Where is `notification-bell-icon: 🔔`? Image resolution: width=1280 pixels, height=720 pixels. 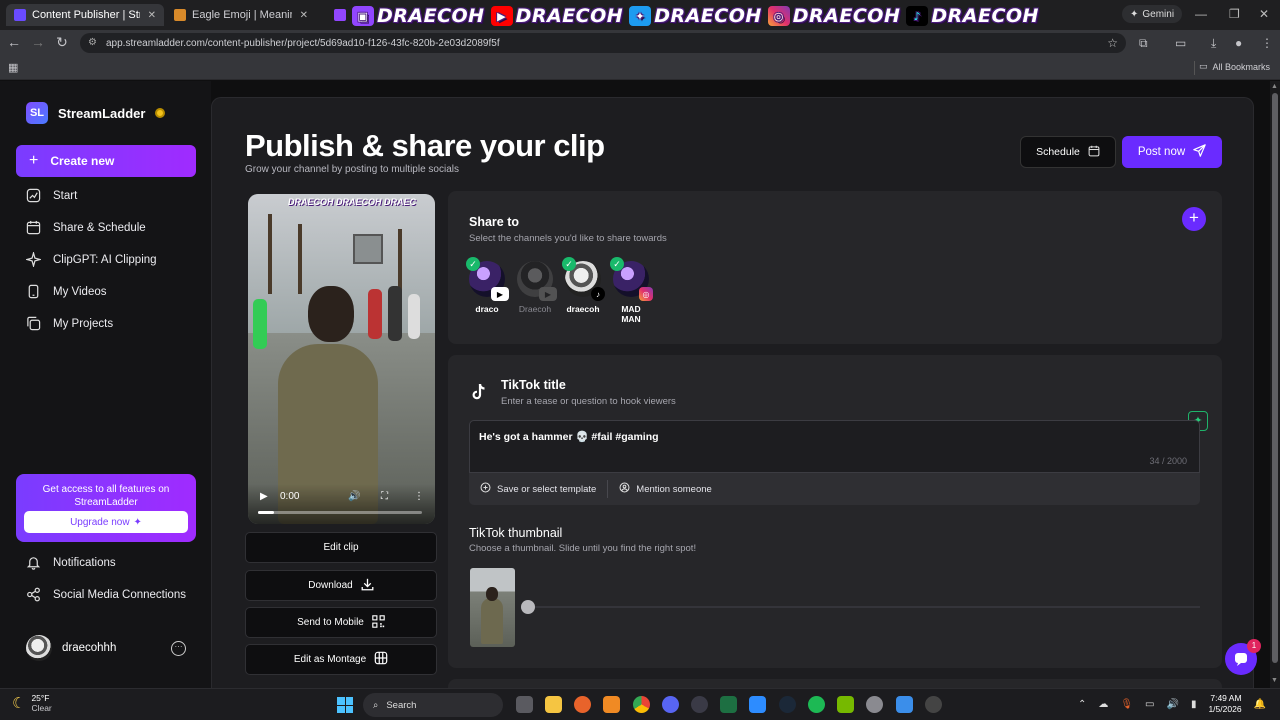 notification-bell-icon: 🔔 is located at coordinates (1260, 704).